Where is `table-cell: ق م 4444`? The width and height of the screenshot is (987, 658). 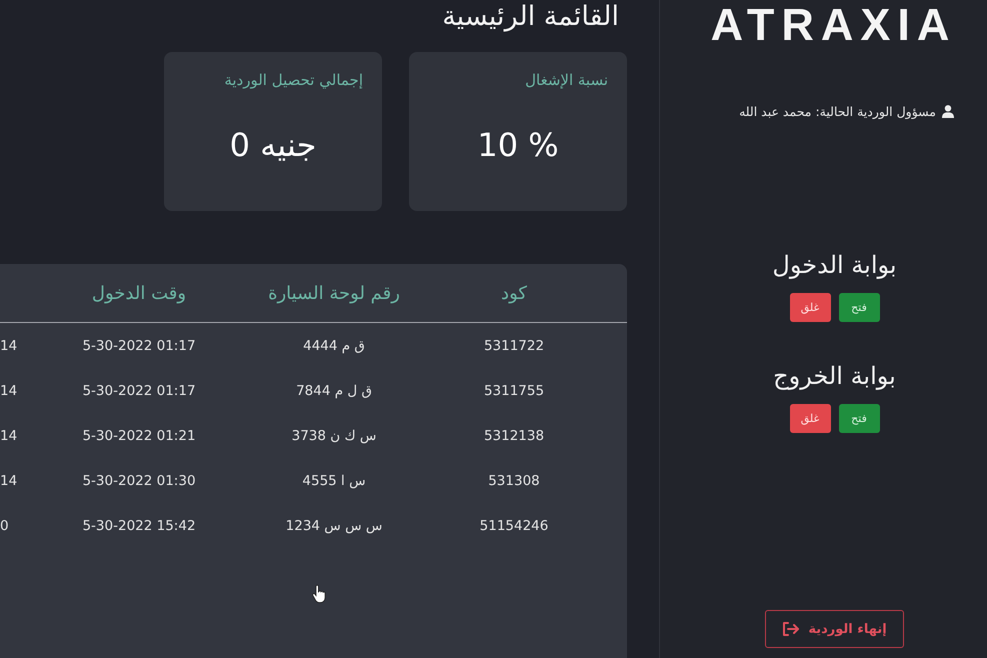 table-cell: ق م 4444 is located at coordinates (334, 346).